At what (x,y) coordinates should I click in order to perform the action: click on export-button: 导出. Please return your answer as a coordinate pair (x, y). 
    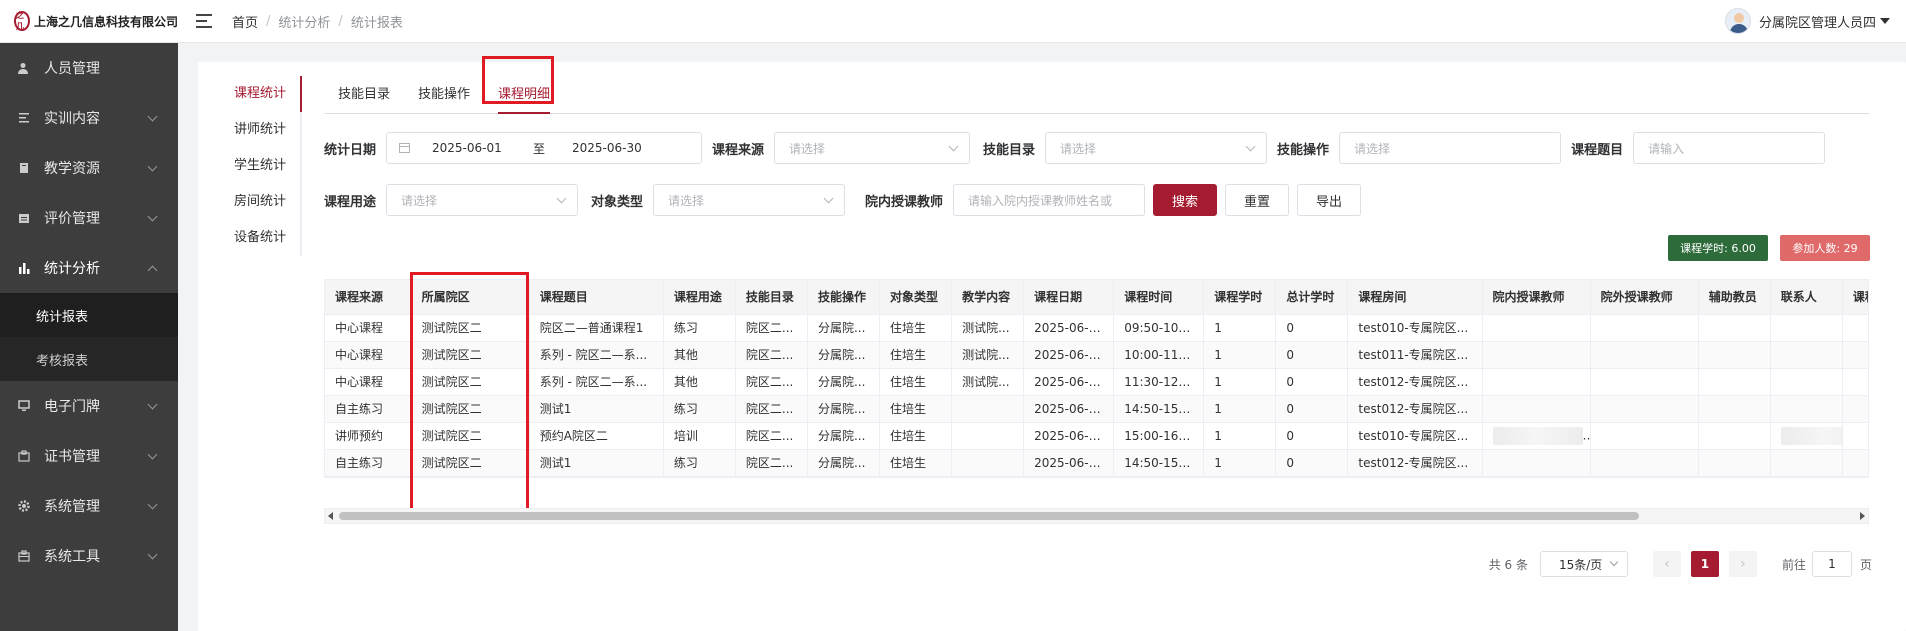
    Looking at the image, I should click on (1329, 200).